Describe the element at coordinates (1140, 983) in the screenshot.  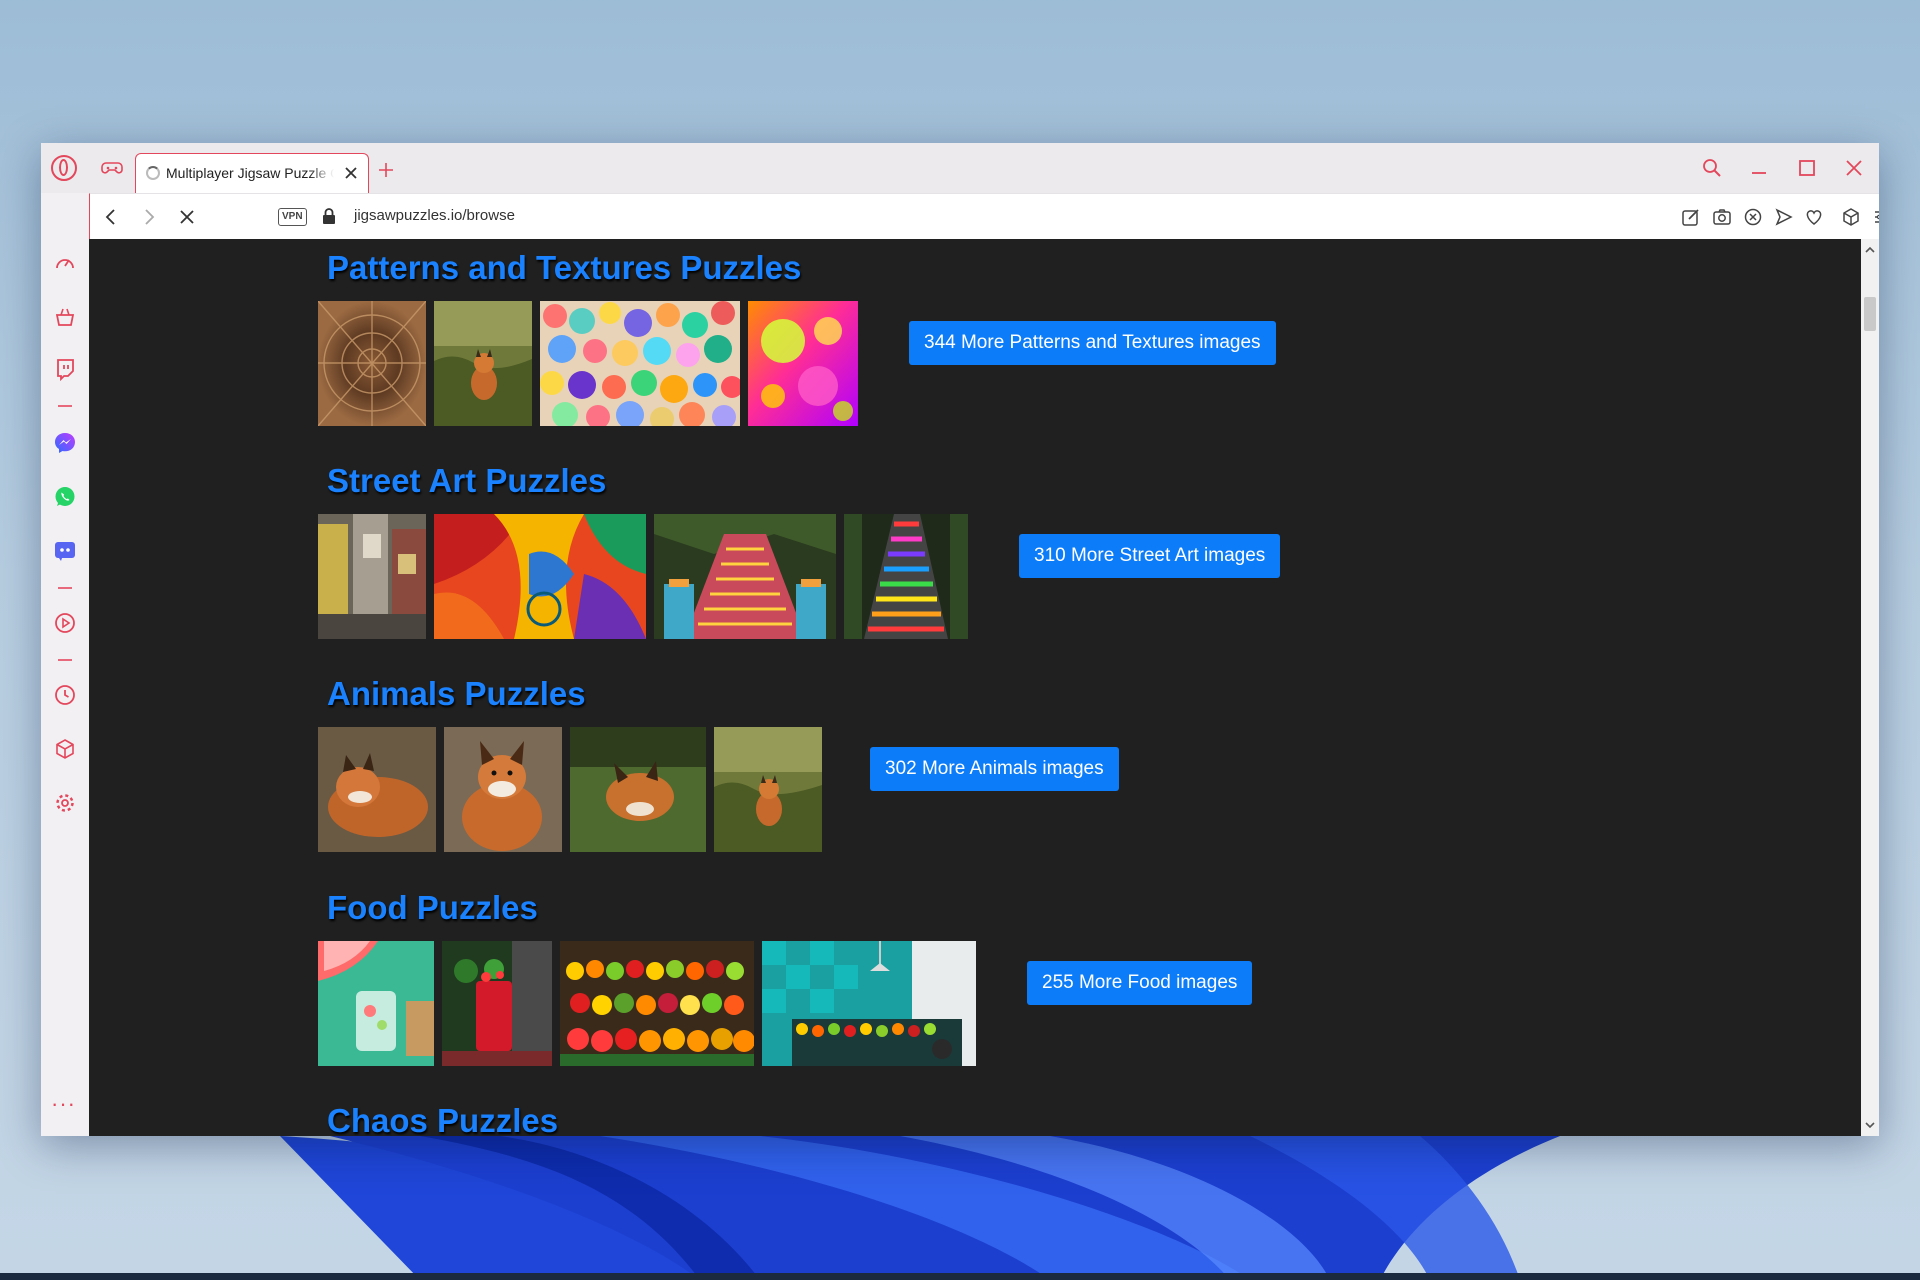
I see `more-images-button: 255 More Food images` at that location.